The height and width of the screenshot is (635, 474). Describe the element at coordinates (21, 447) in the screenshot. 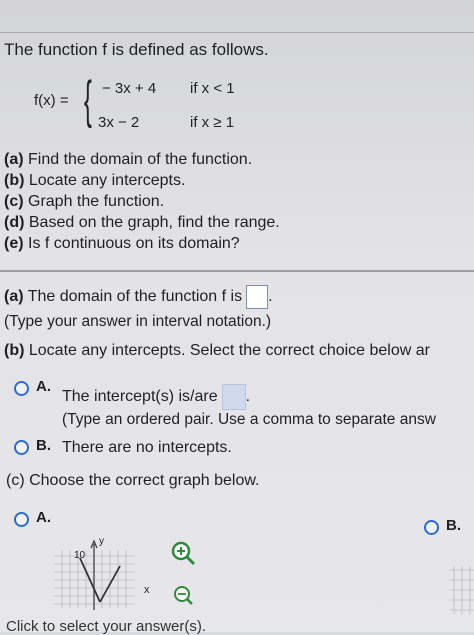

I see `option-b-radio` at that location.